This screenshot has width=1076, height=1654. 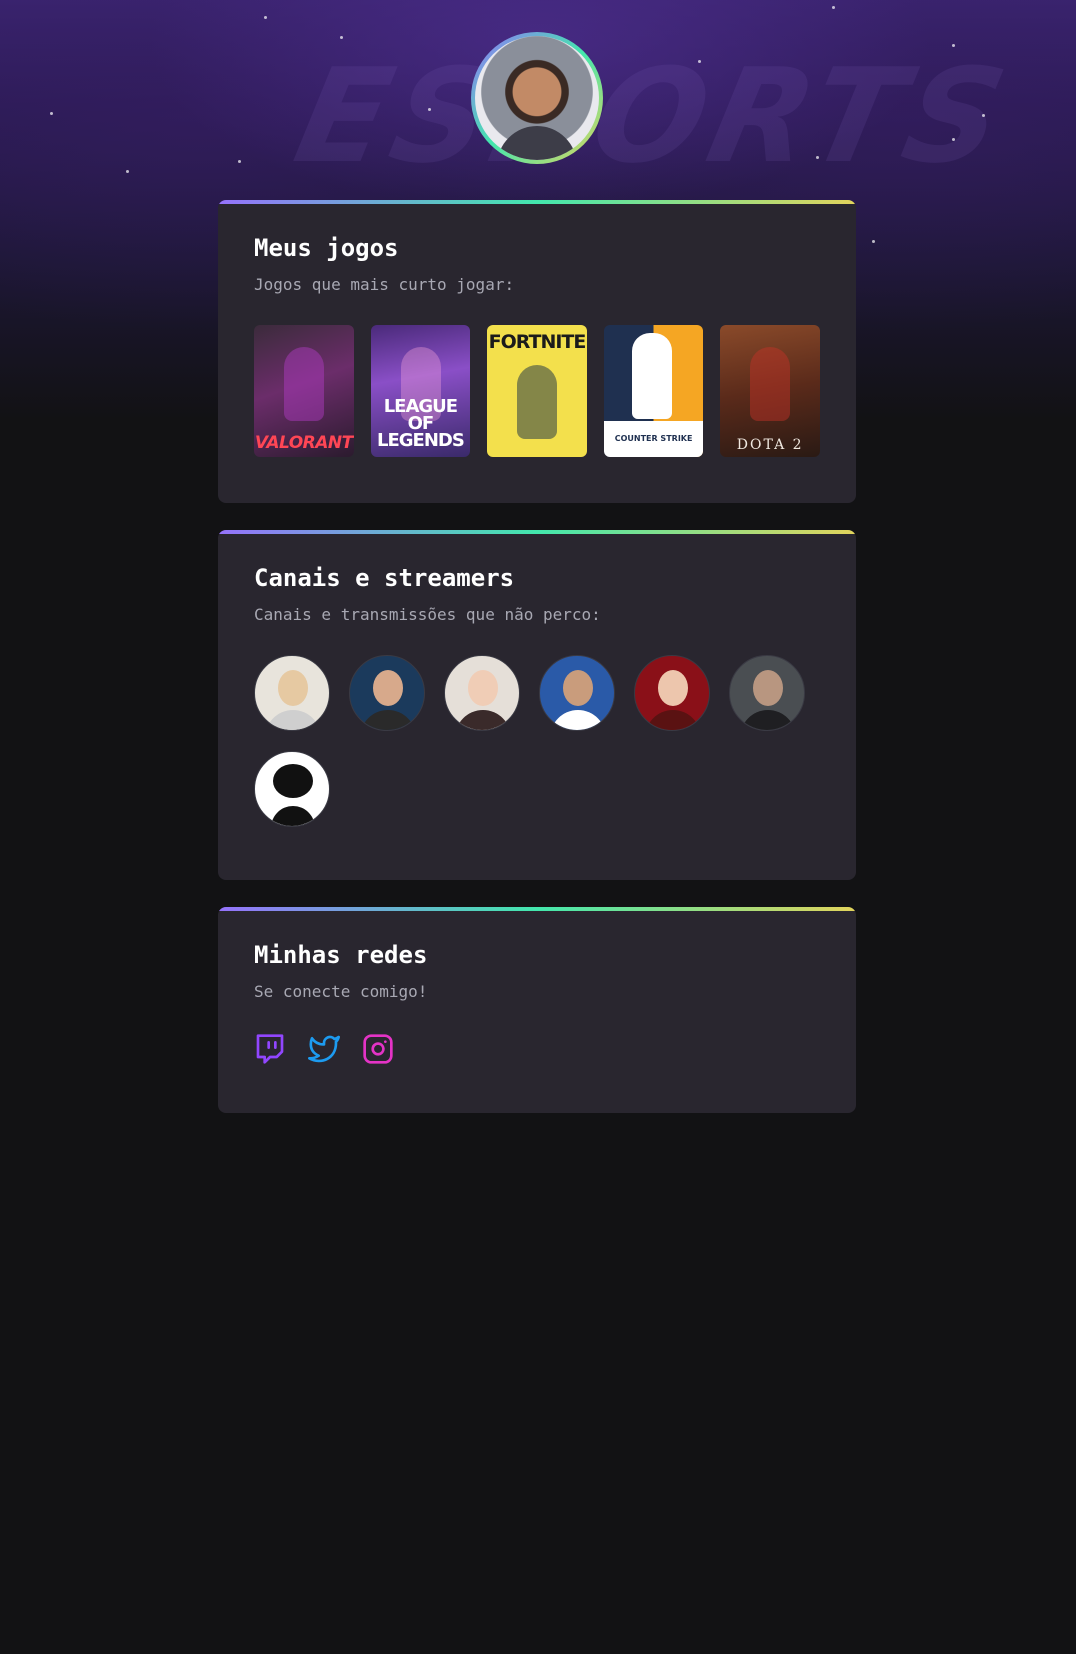 I want to click on twitter-link, so click(x=324, y=1049).